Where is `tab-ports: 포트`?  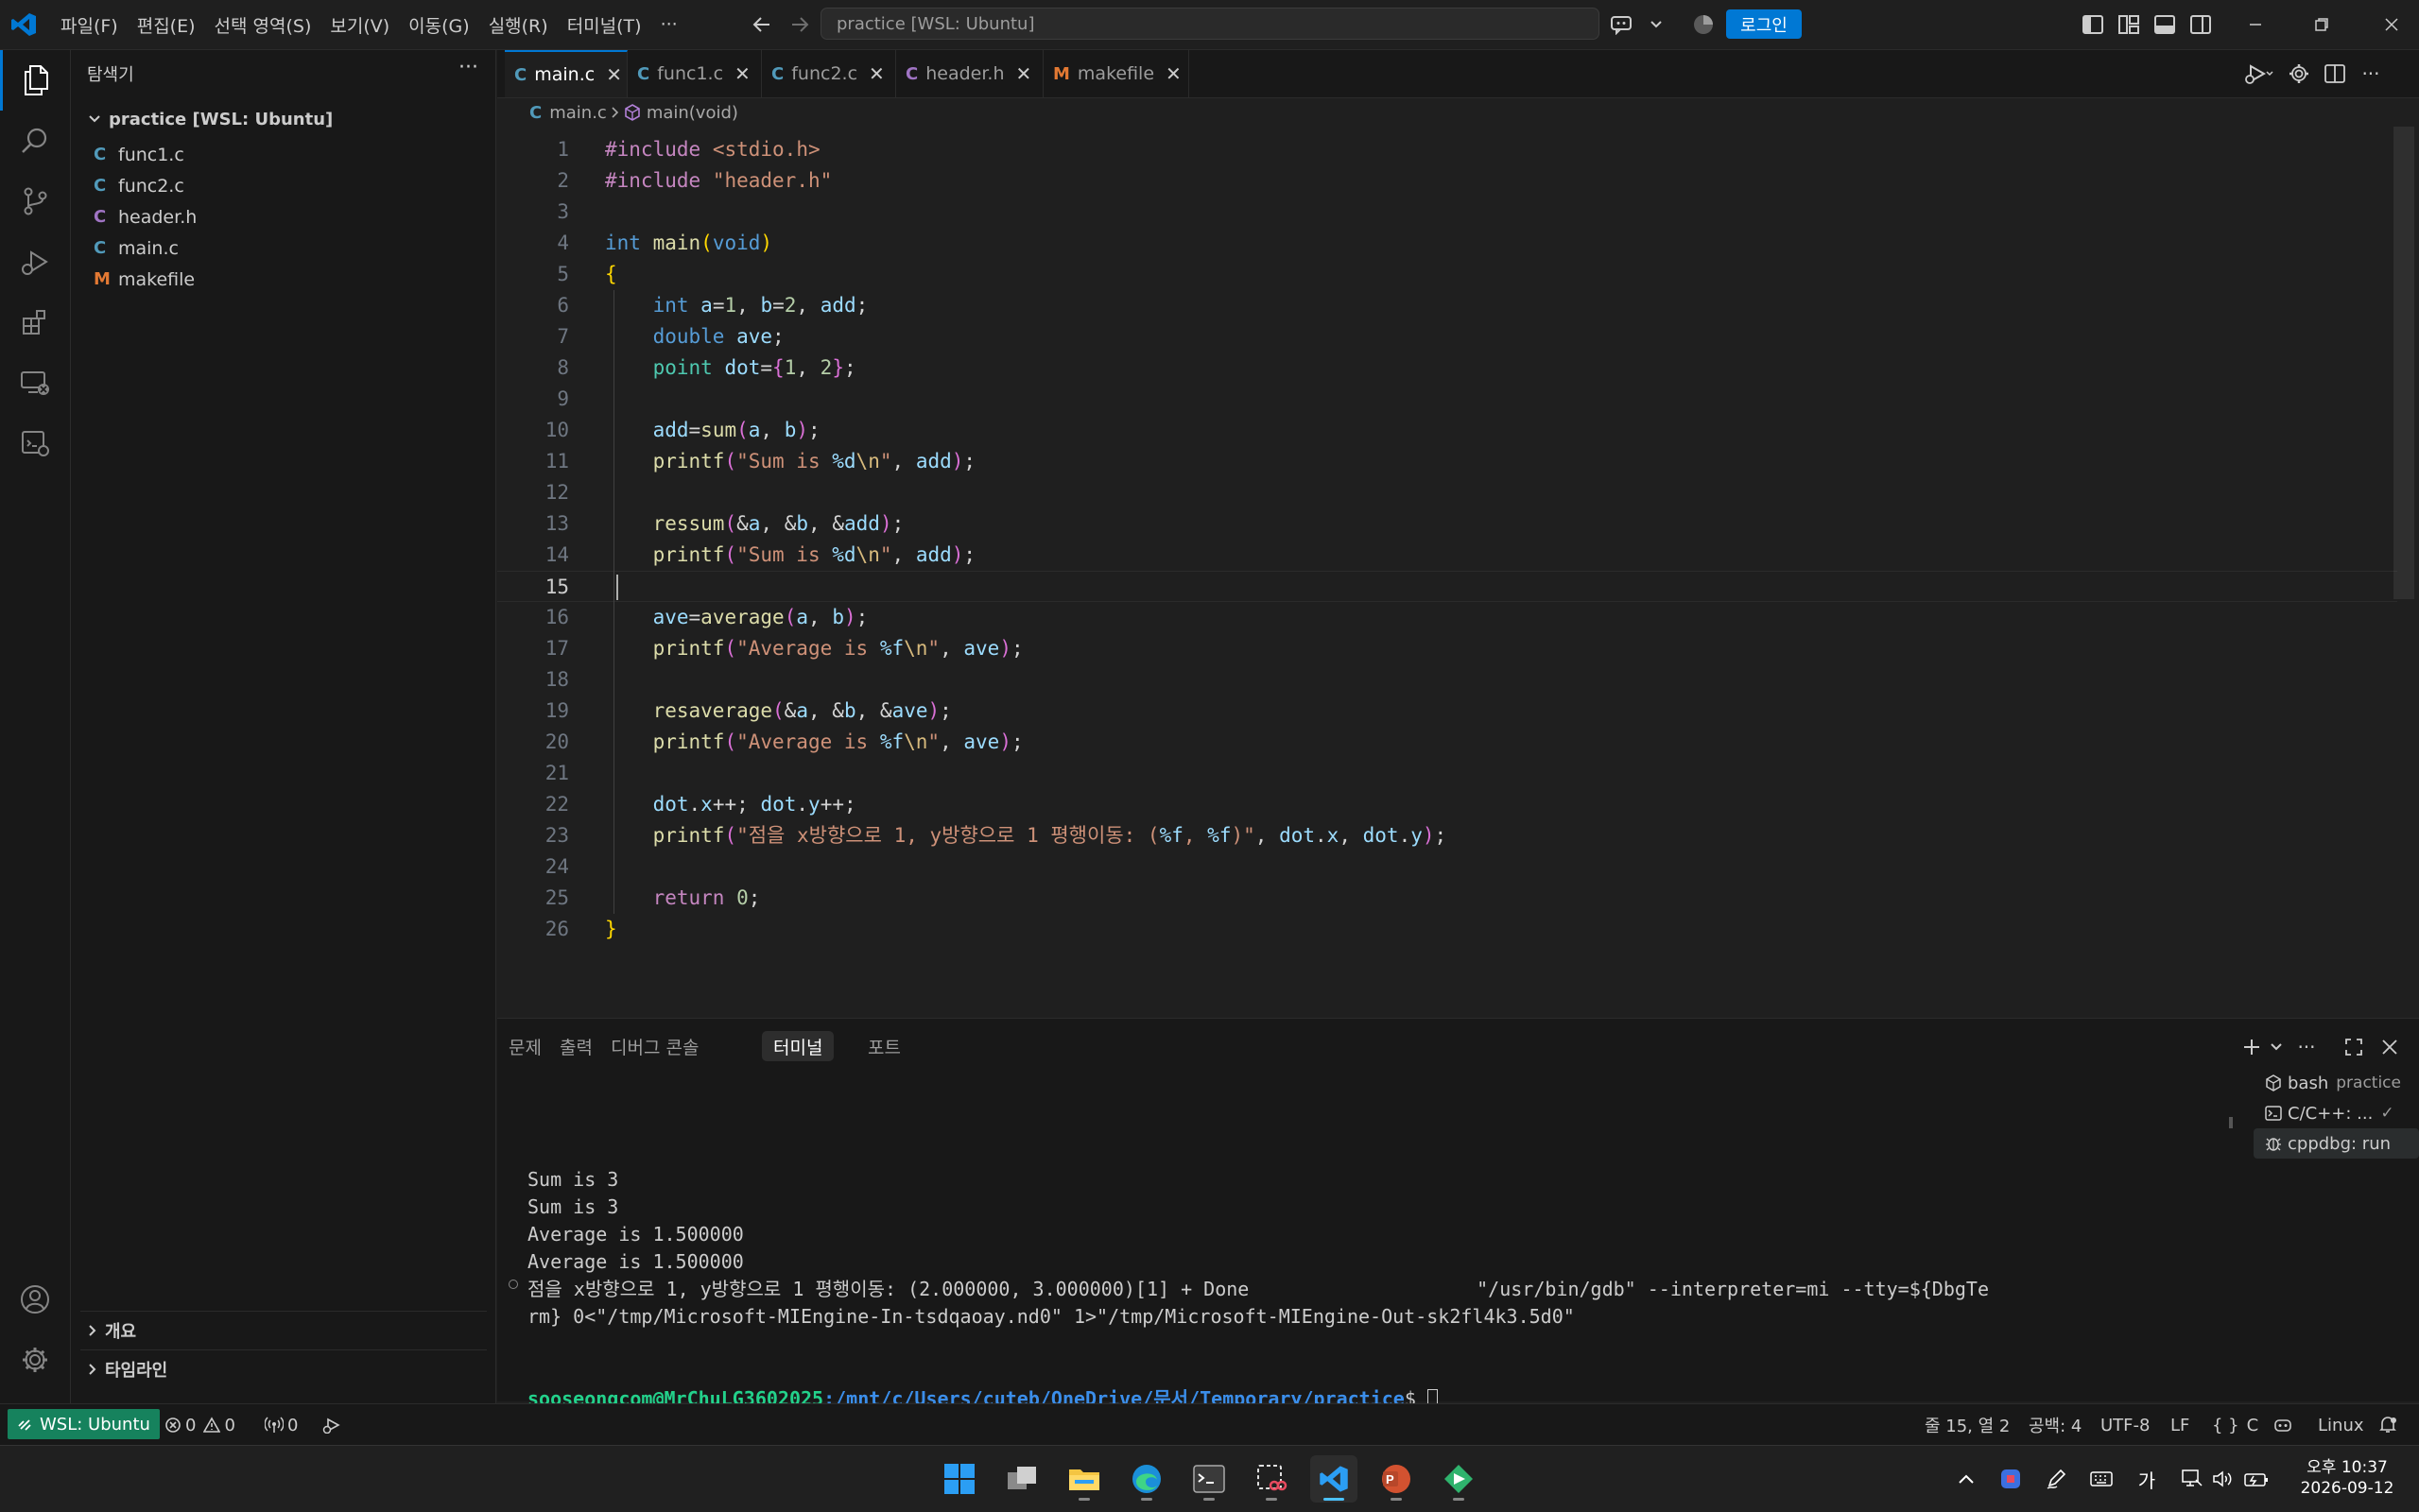
tab-ports: 포트 is located at coordinates (884, 1046).